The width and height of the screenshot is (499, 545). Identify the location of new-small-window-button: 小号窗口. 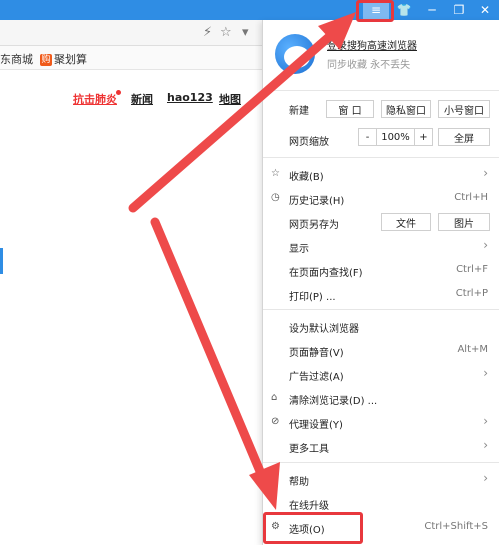
(464, 109).